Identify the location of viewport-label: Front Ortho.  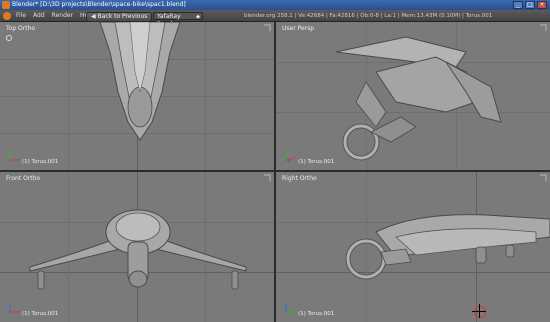
(23, 178).